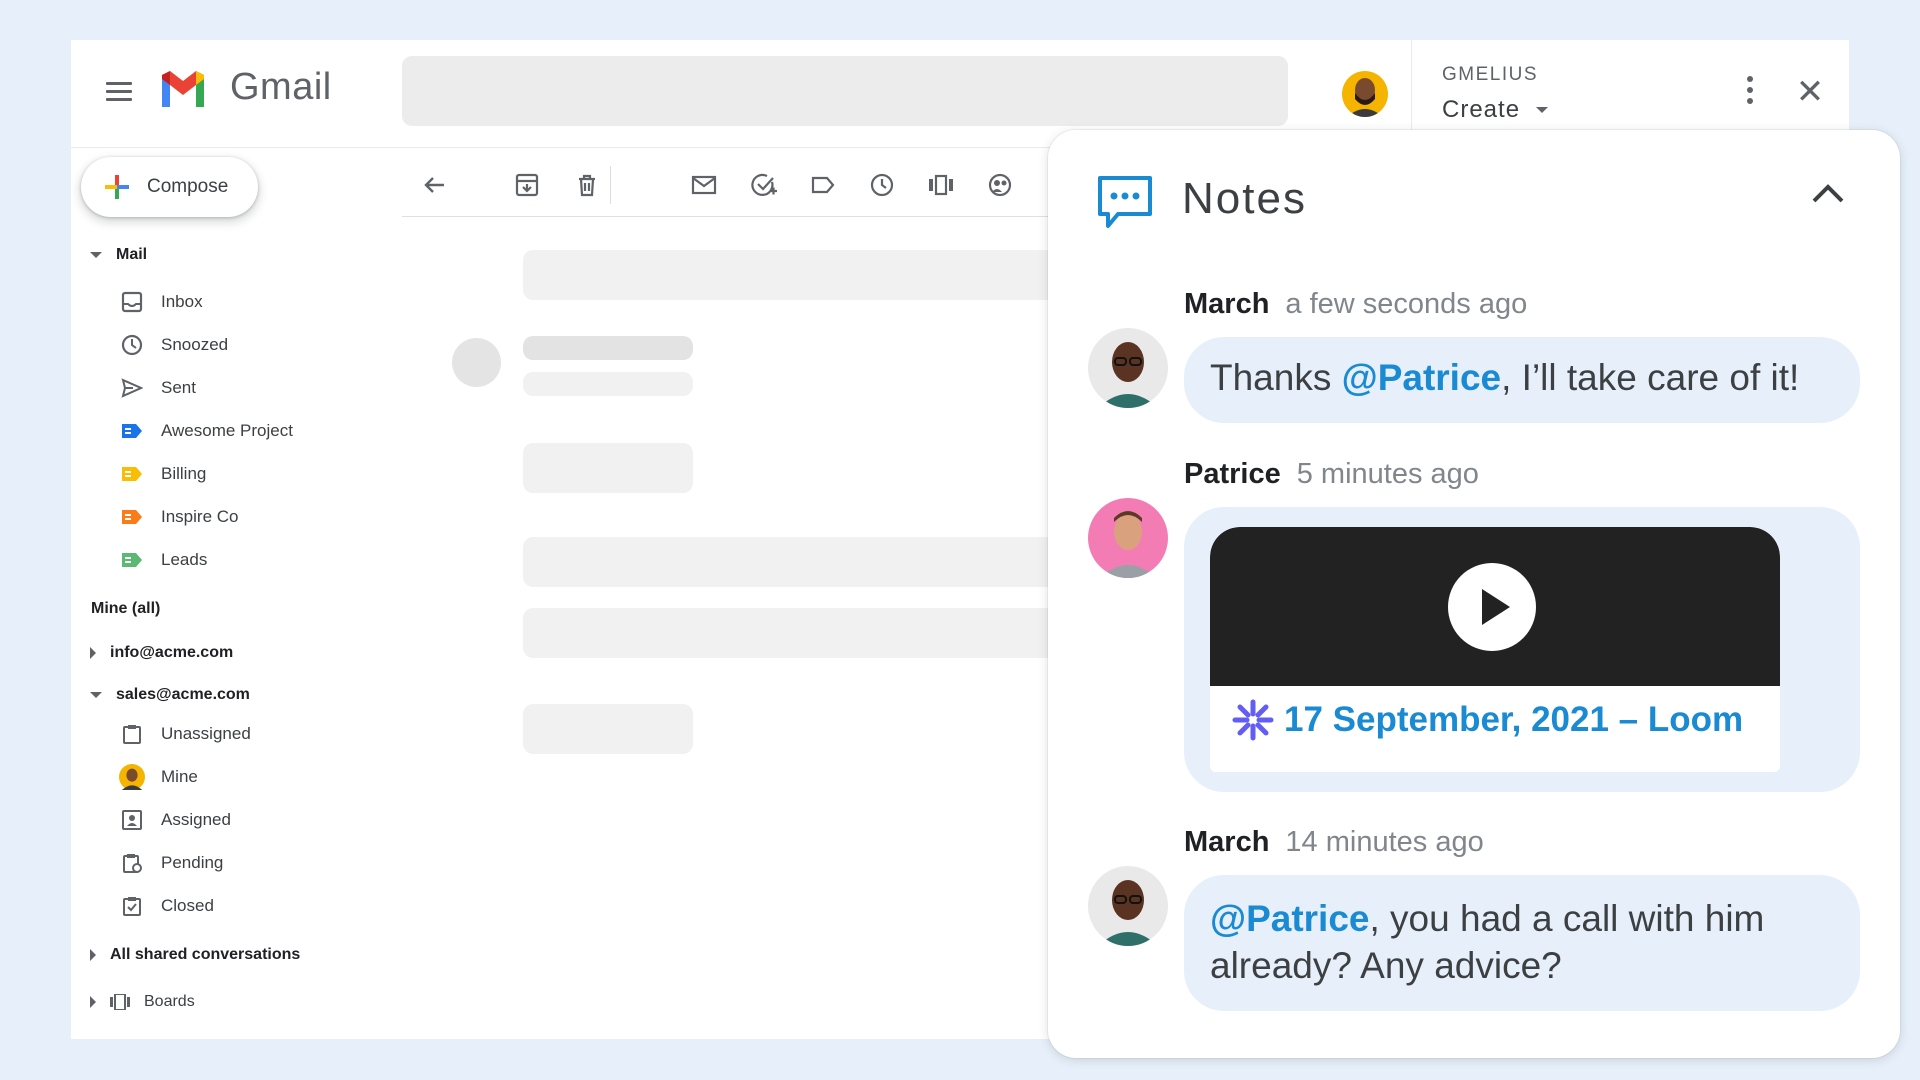  Describe the element at coordinates (132, 302) in the screenshot. I see `inbox-icon` at that location.